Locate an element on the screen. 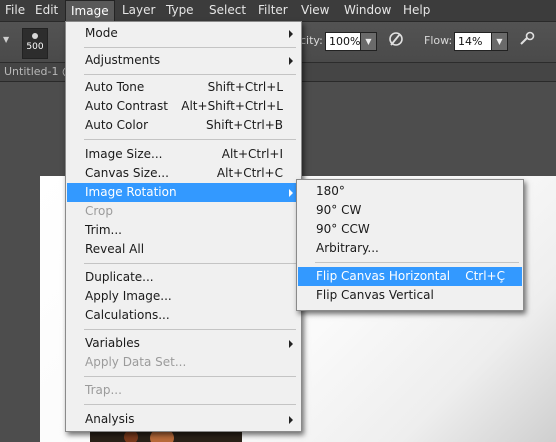 The image size is (556, 442). menu-item-crop: Crop is located at coordinates (183, 211).